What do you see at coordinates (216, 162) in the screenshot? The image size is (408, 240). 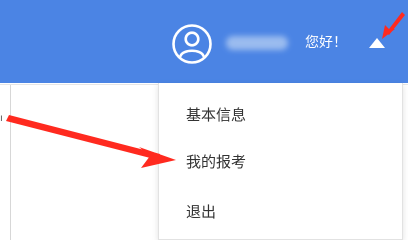 I see `menu-item-my-exams: 我的报考` at bounding box center [216, 162].